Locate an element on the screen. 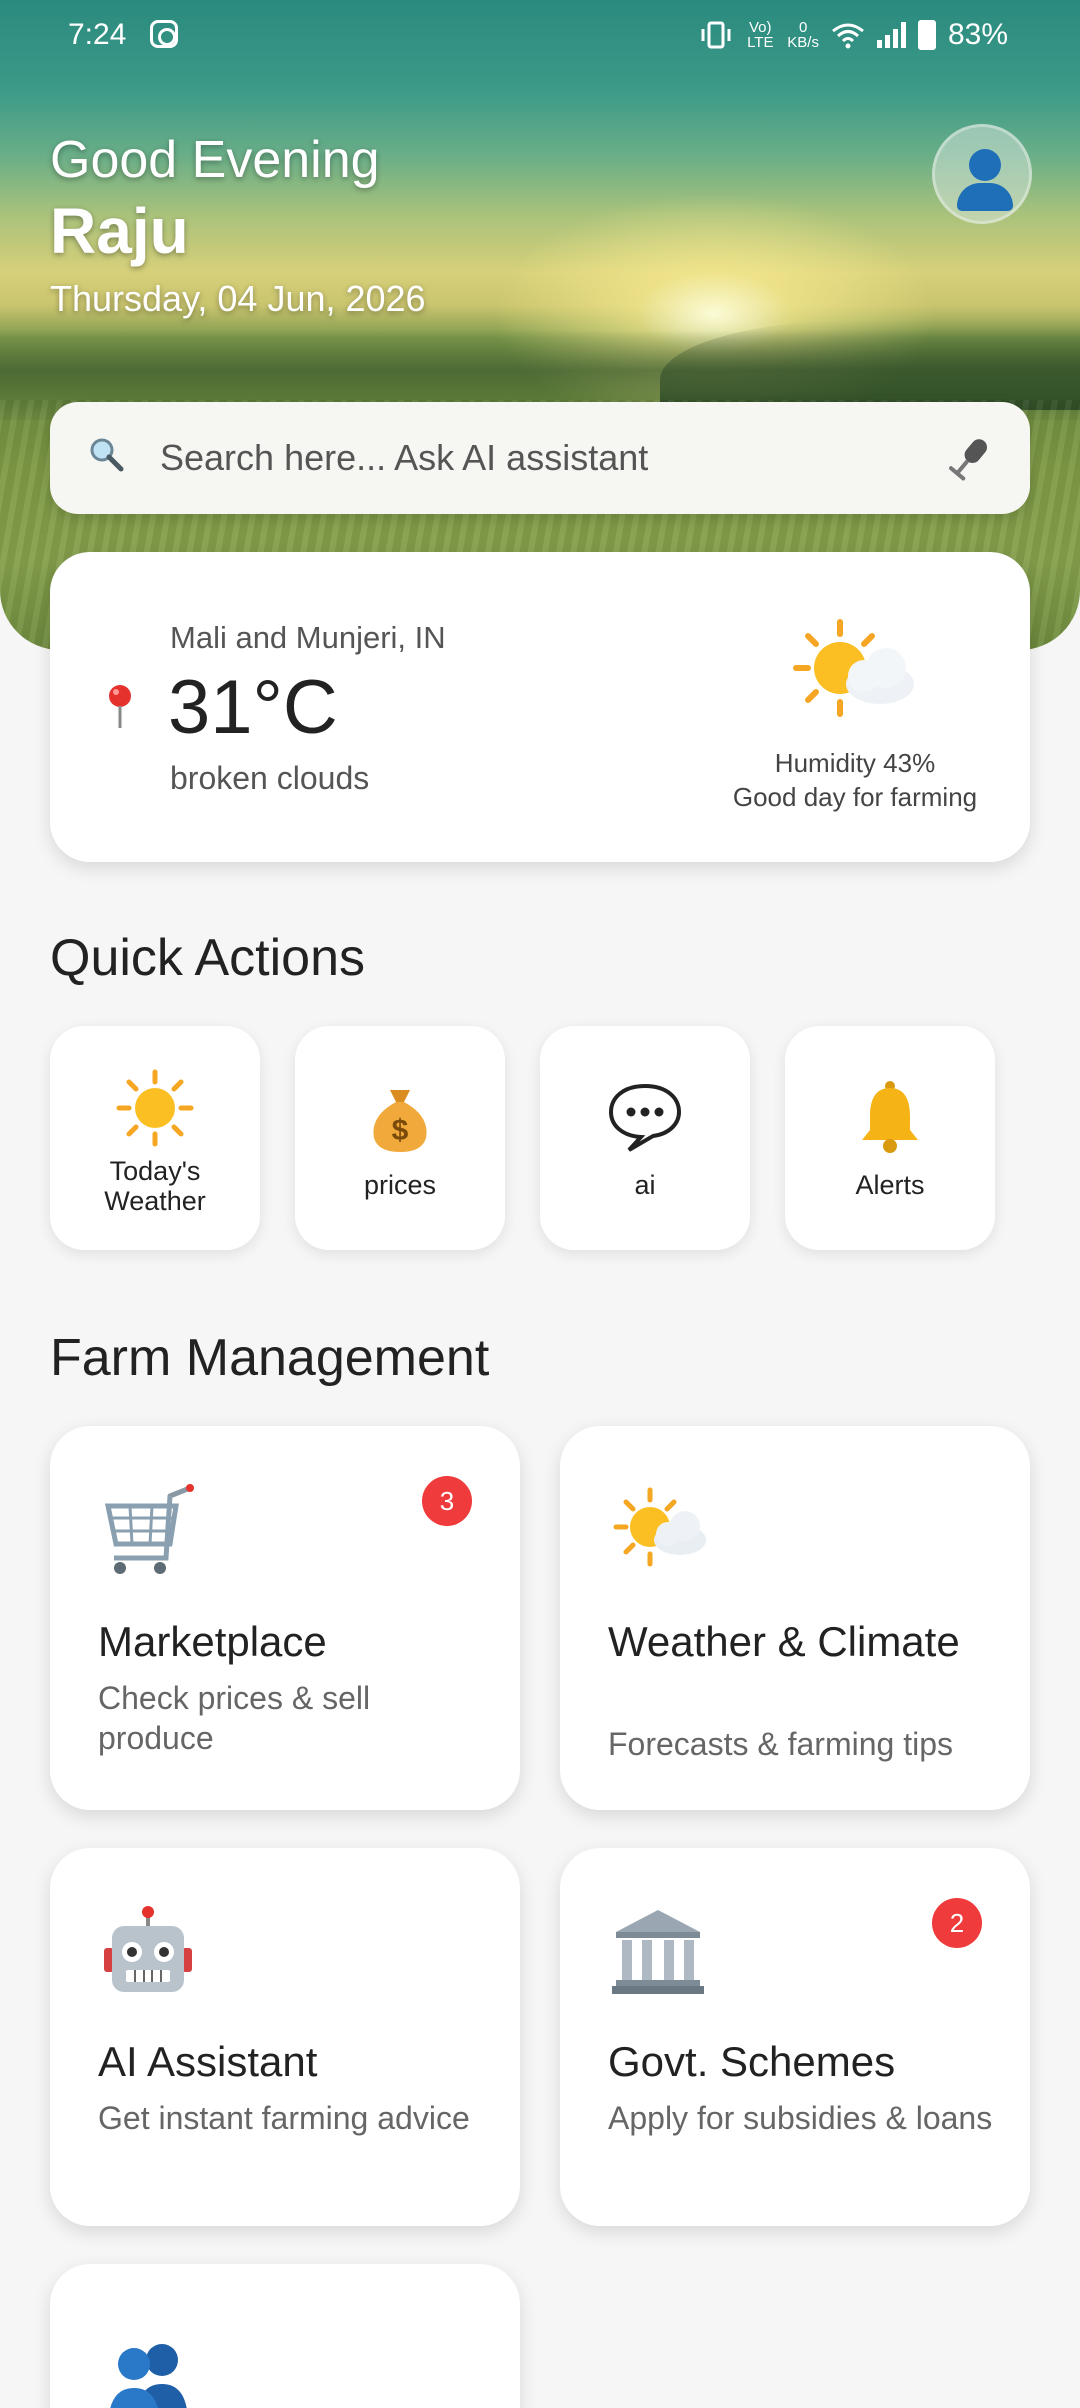  network-speed-unit: KB/s is located at coordinates (803, 42).